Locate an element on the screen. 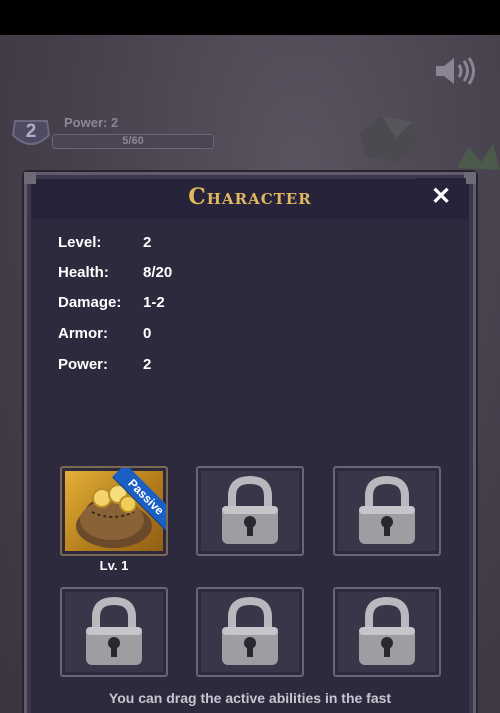 This screenshot has width=500, height=713. stat-damage-label: Damage: is located at coordinates (90, 302).